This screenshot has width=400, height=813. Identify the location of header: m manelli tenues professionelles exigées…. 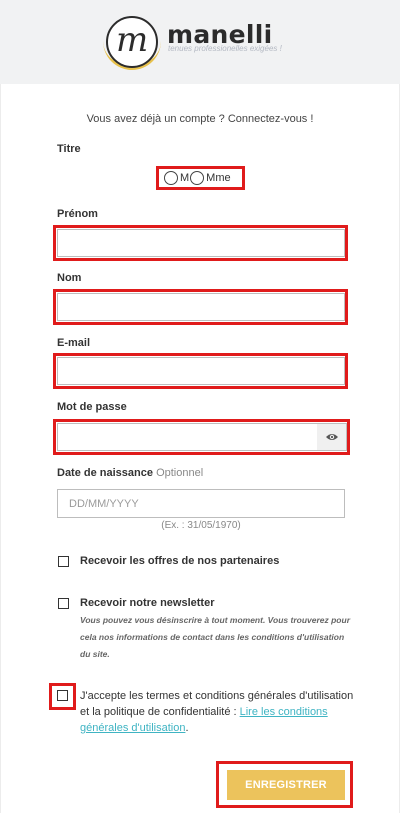
(200, 42).